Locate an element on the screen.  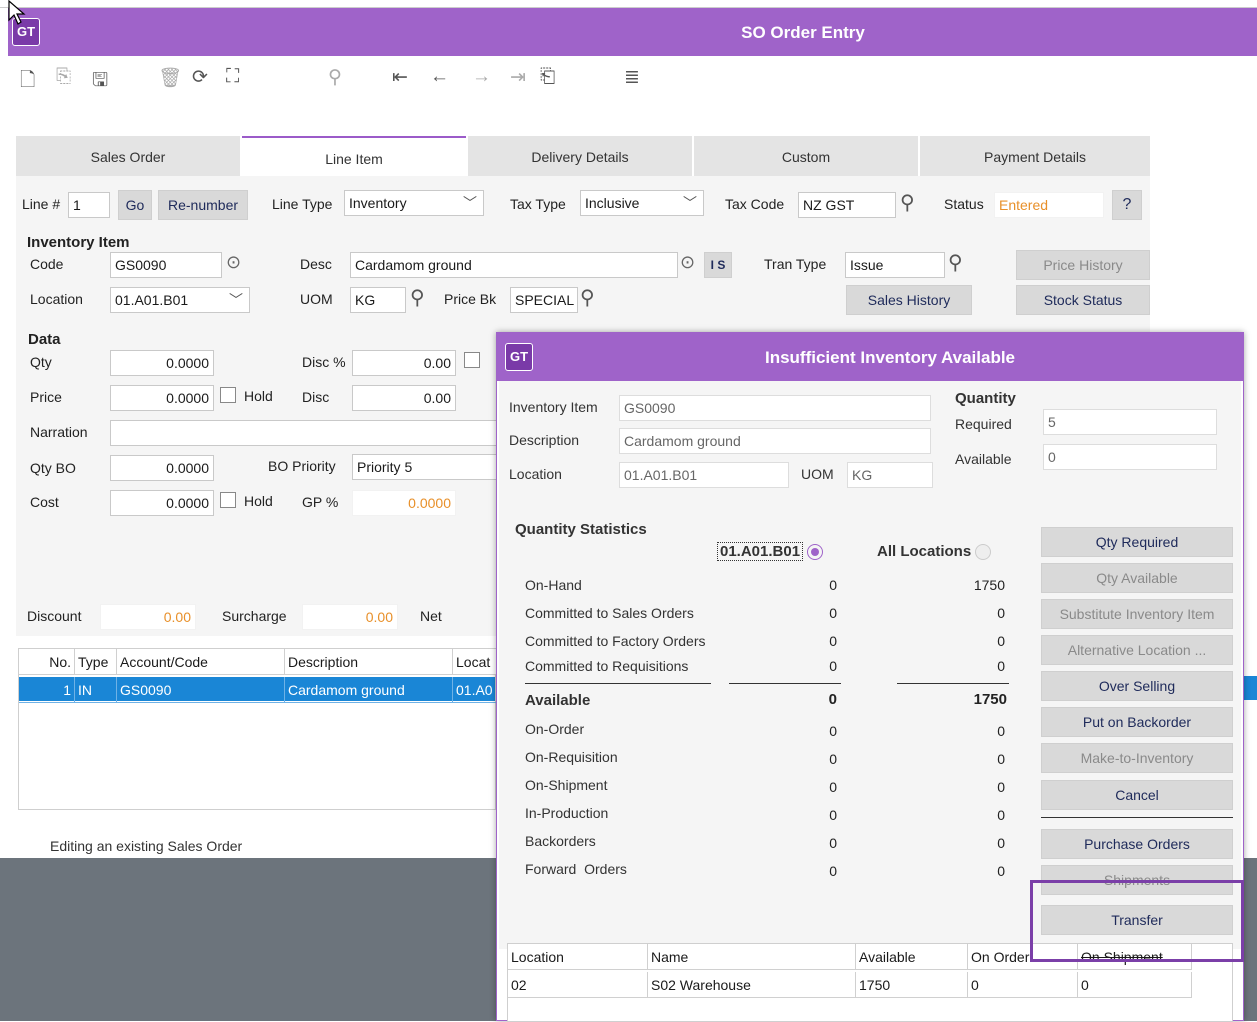
binoculars-icon: ⚲ is located at coordinates (335, 77).